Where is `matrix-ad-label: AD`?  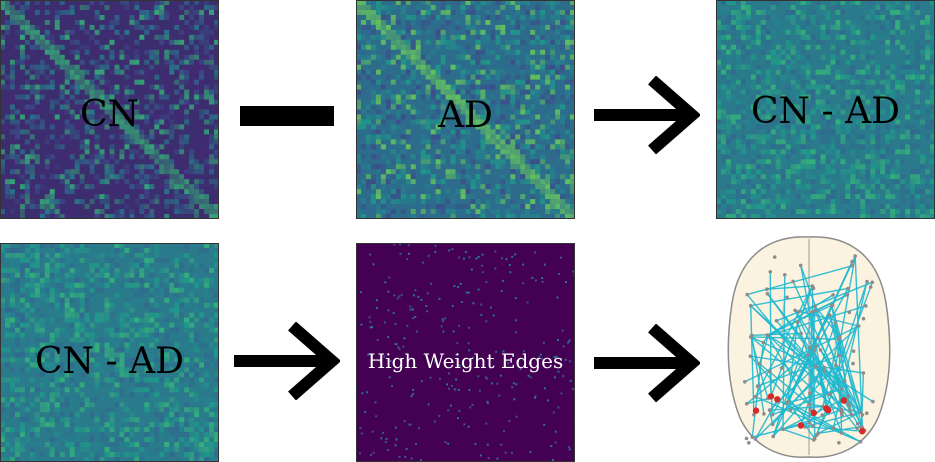 matrix-ad-label: AD is located at coordinates (465, 115).